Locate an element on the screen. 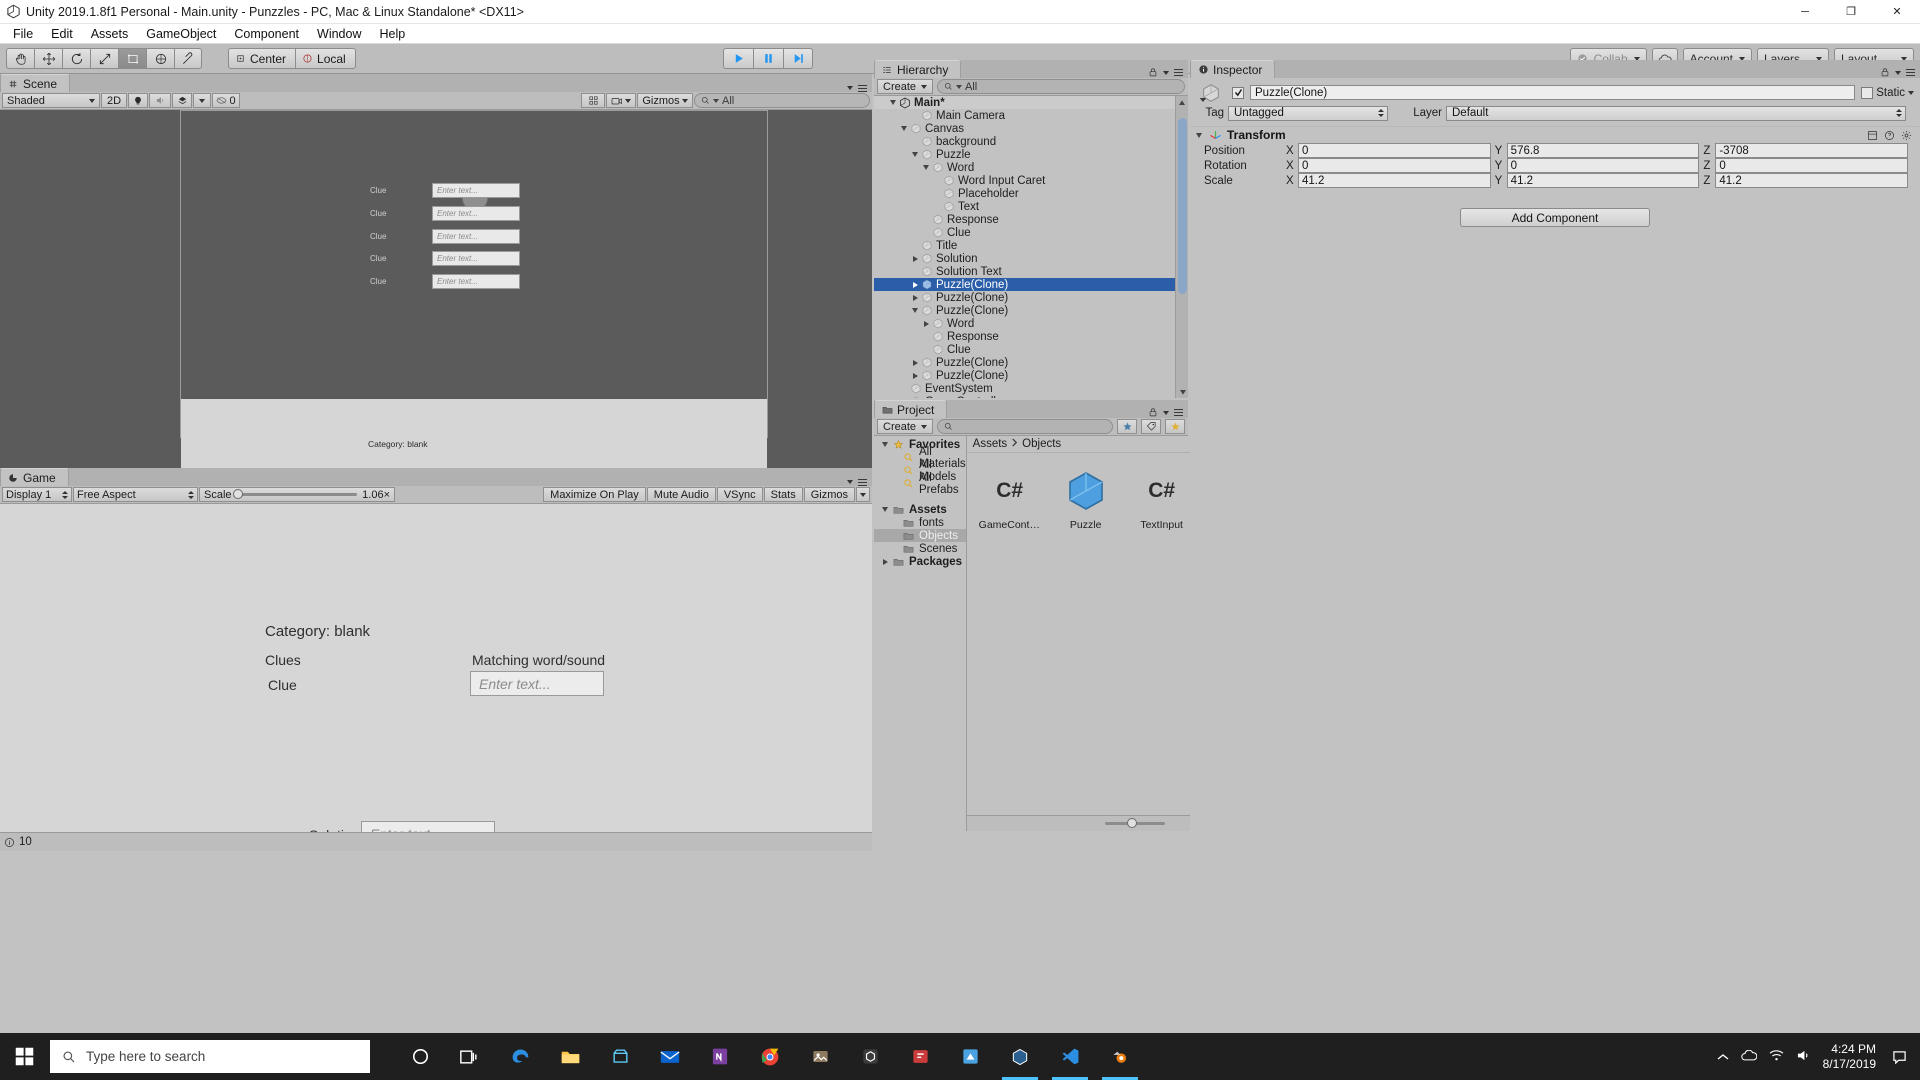  static-checkbox is located at coordinates (1867, 92).